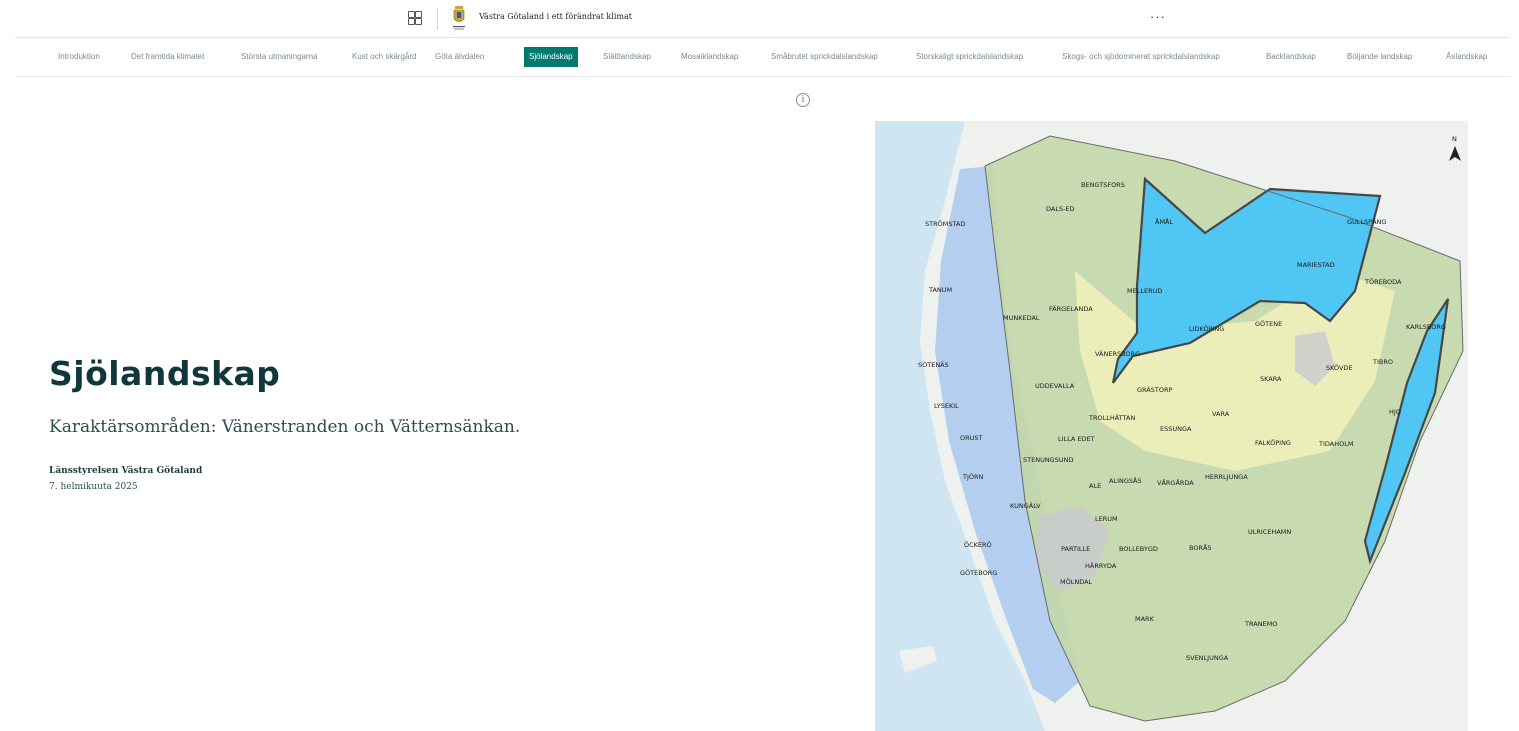 The image size is (1519, 731). What do you see at coordinates (1426, 327) in the screenshot?
I see `town-label: KARLSBORG` at bounding box center [1426, 327].